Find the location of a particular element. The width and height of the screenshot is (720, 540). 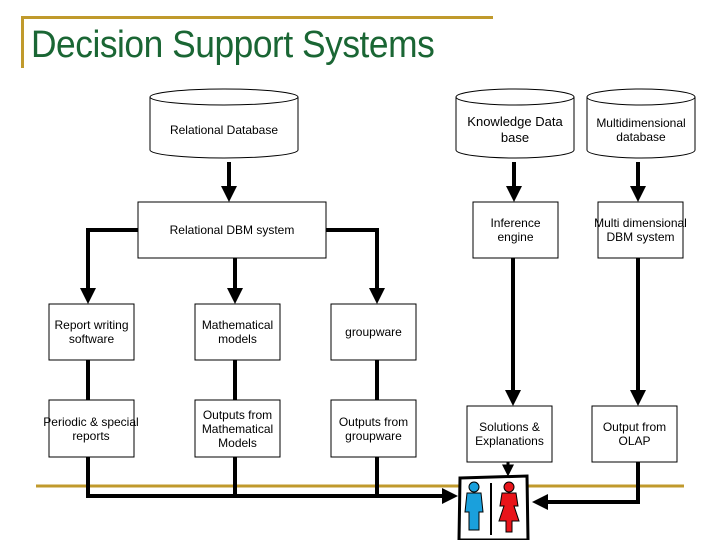

label-solutions-explanations: Solutions & Explanations is located at coordinates (509, 434).